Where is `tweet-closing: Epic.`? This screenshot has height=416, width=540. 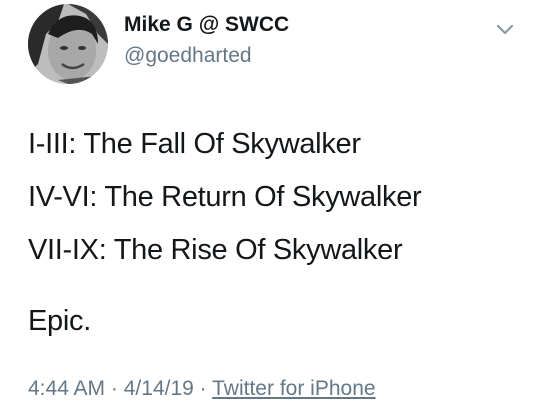 tweet-closing: Epic. is located at coordinates (59, 321).